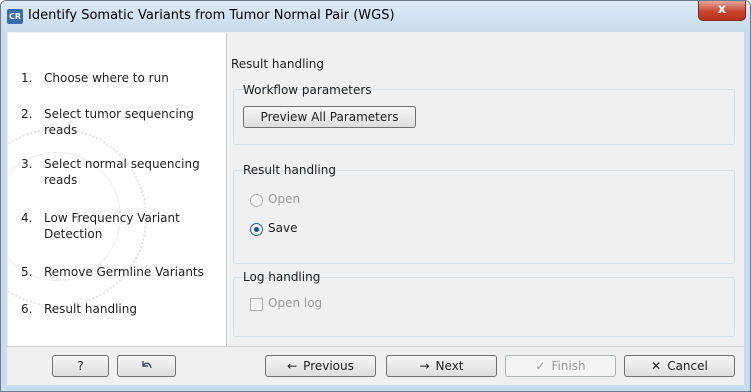 This screenshot has height=392, width=751. I want to click on footer-divider, so click(375, 346).